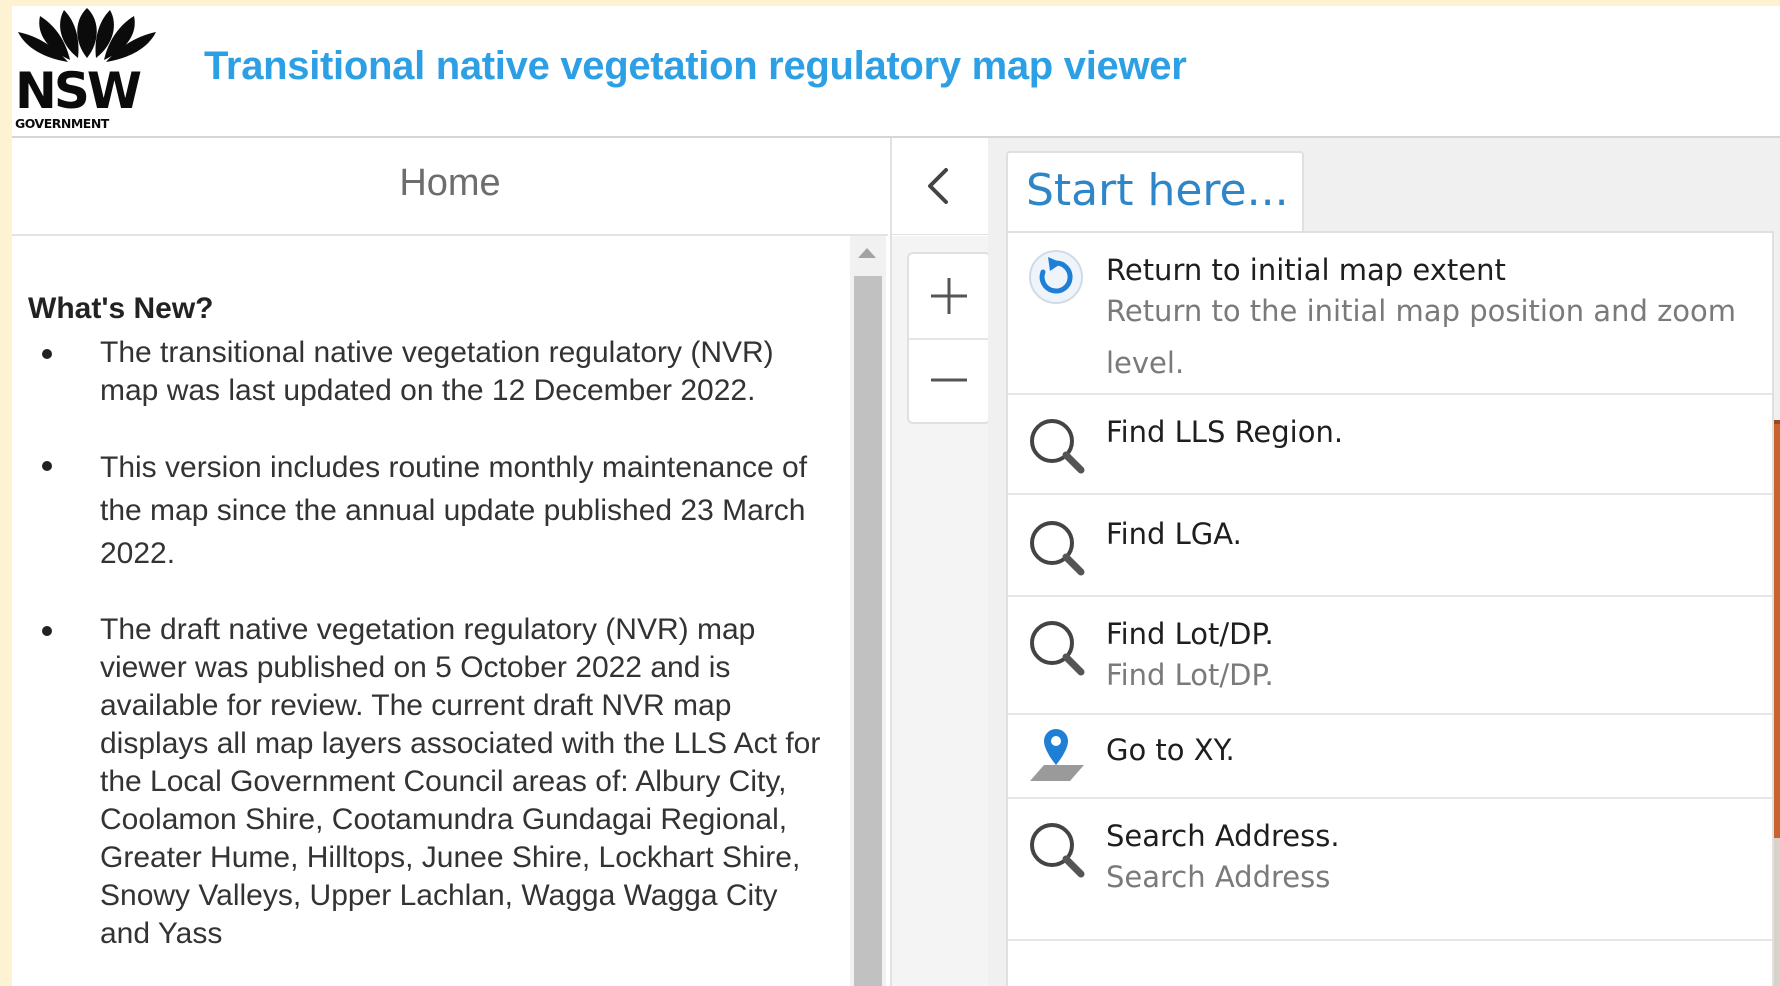 The image size is (1780, 986). What do you see at coordinates (1057, 755) in the screenshot?
I see `map-pin-icon` at bounding box center [1057, 755].